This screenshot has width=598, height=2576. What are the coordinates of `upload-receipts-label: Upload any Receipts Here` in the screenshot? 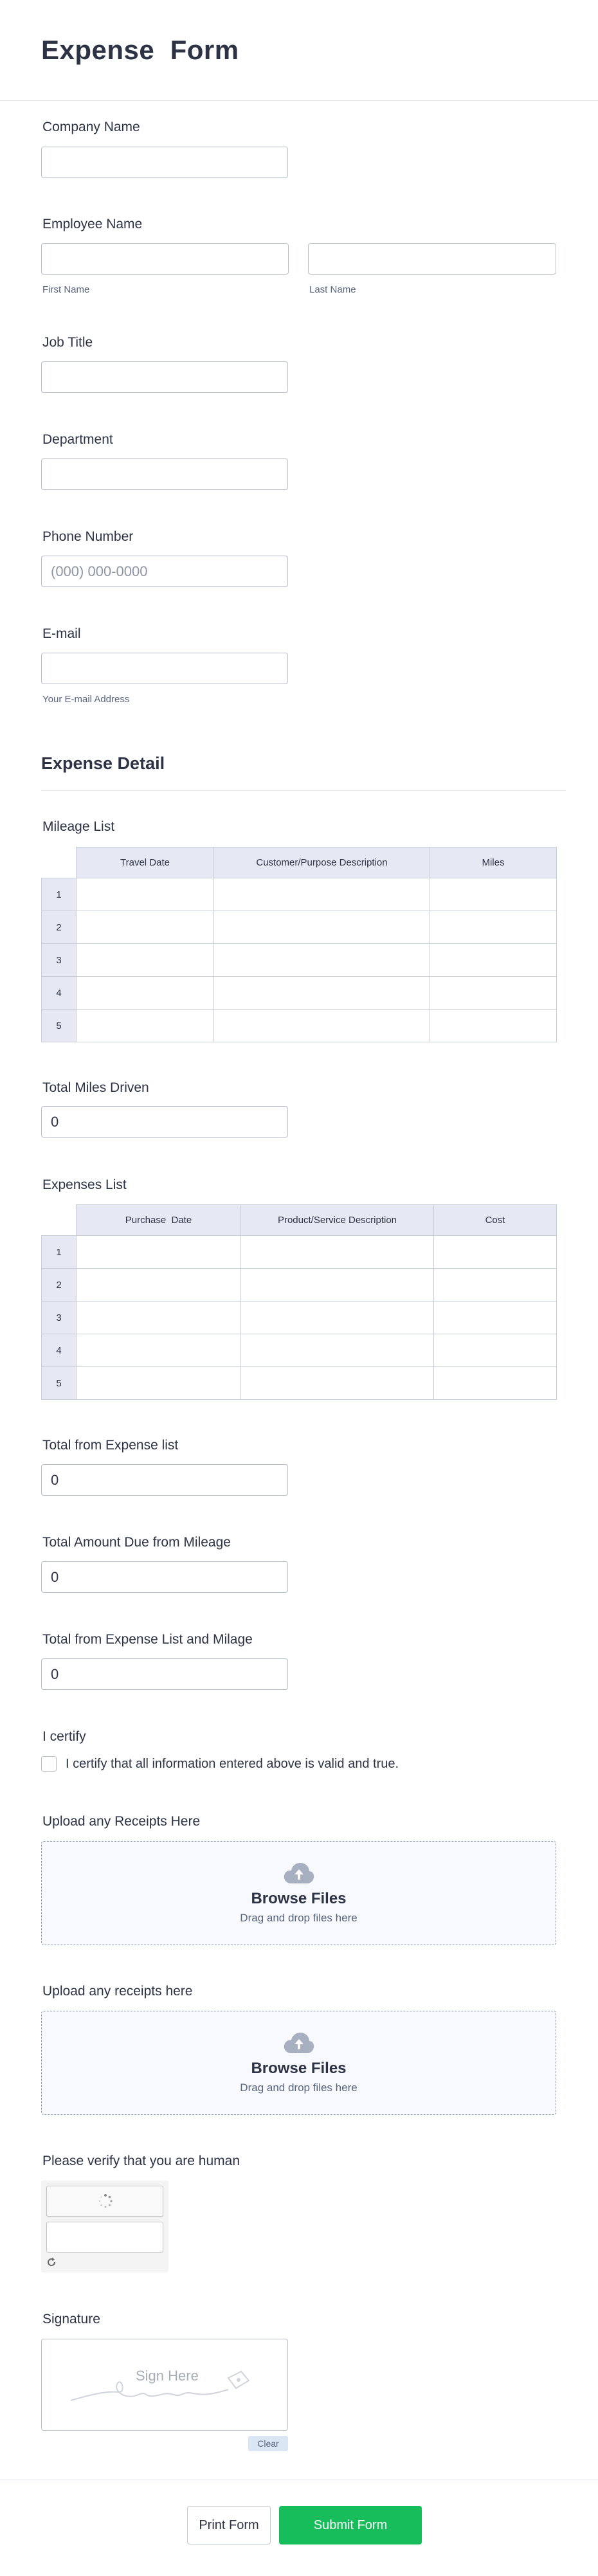 It's located at (122, 1821).